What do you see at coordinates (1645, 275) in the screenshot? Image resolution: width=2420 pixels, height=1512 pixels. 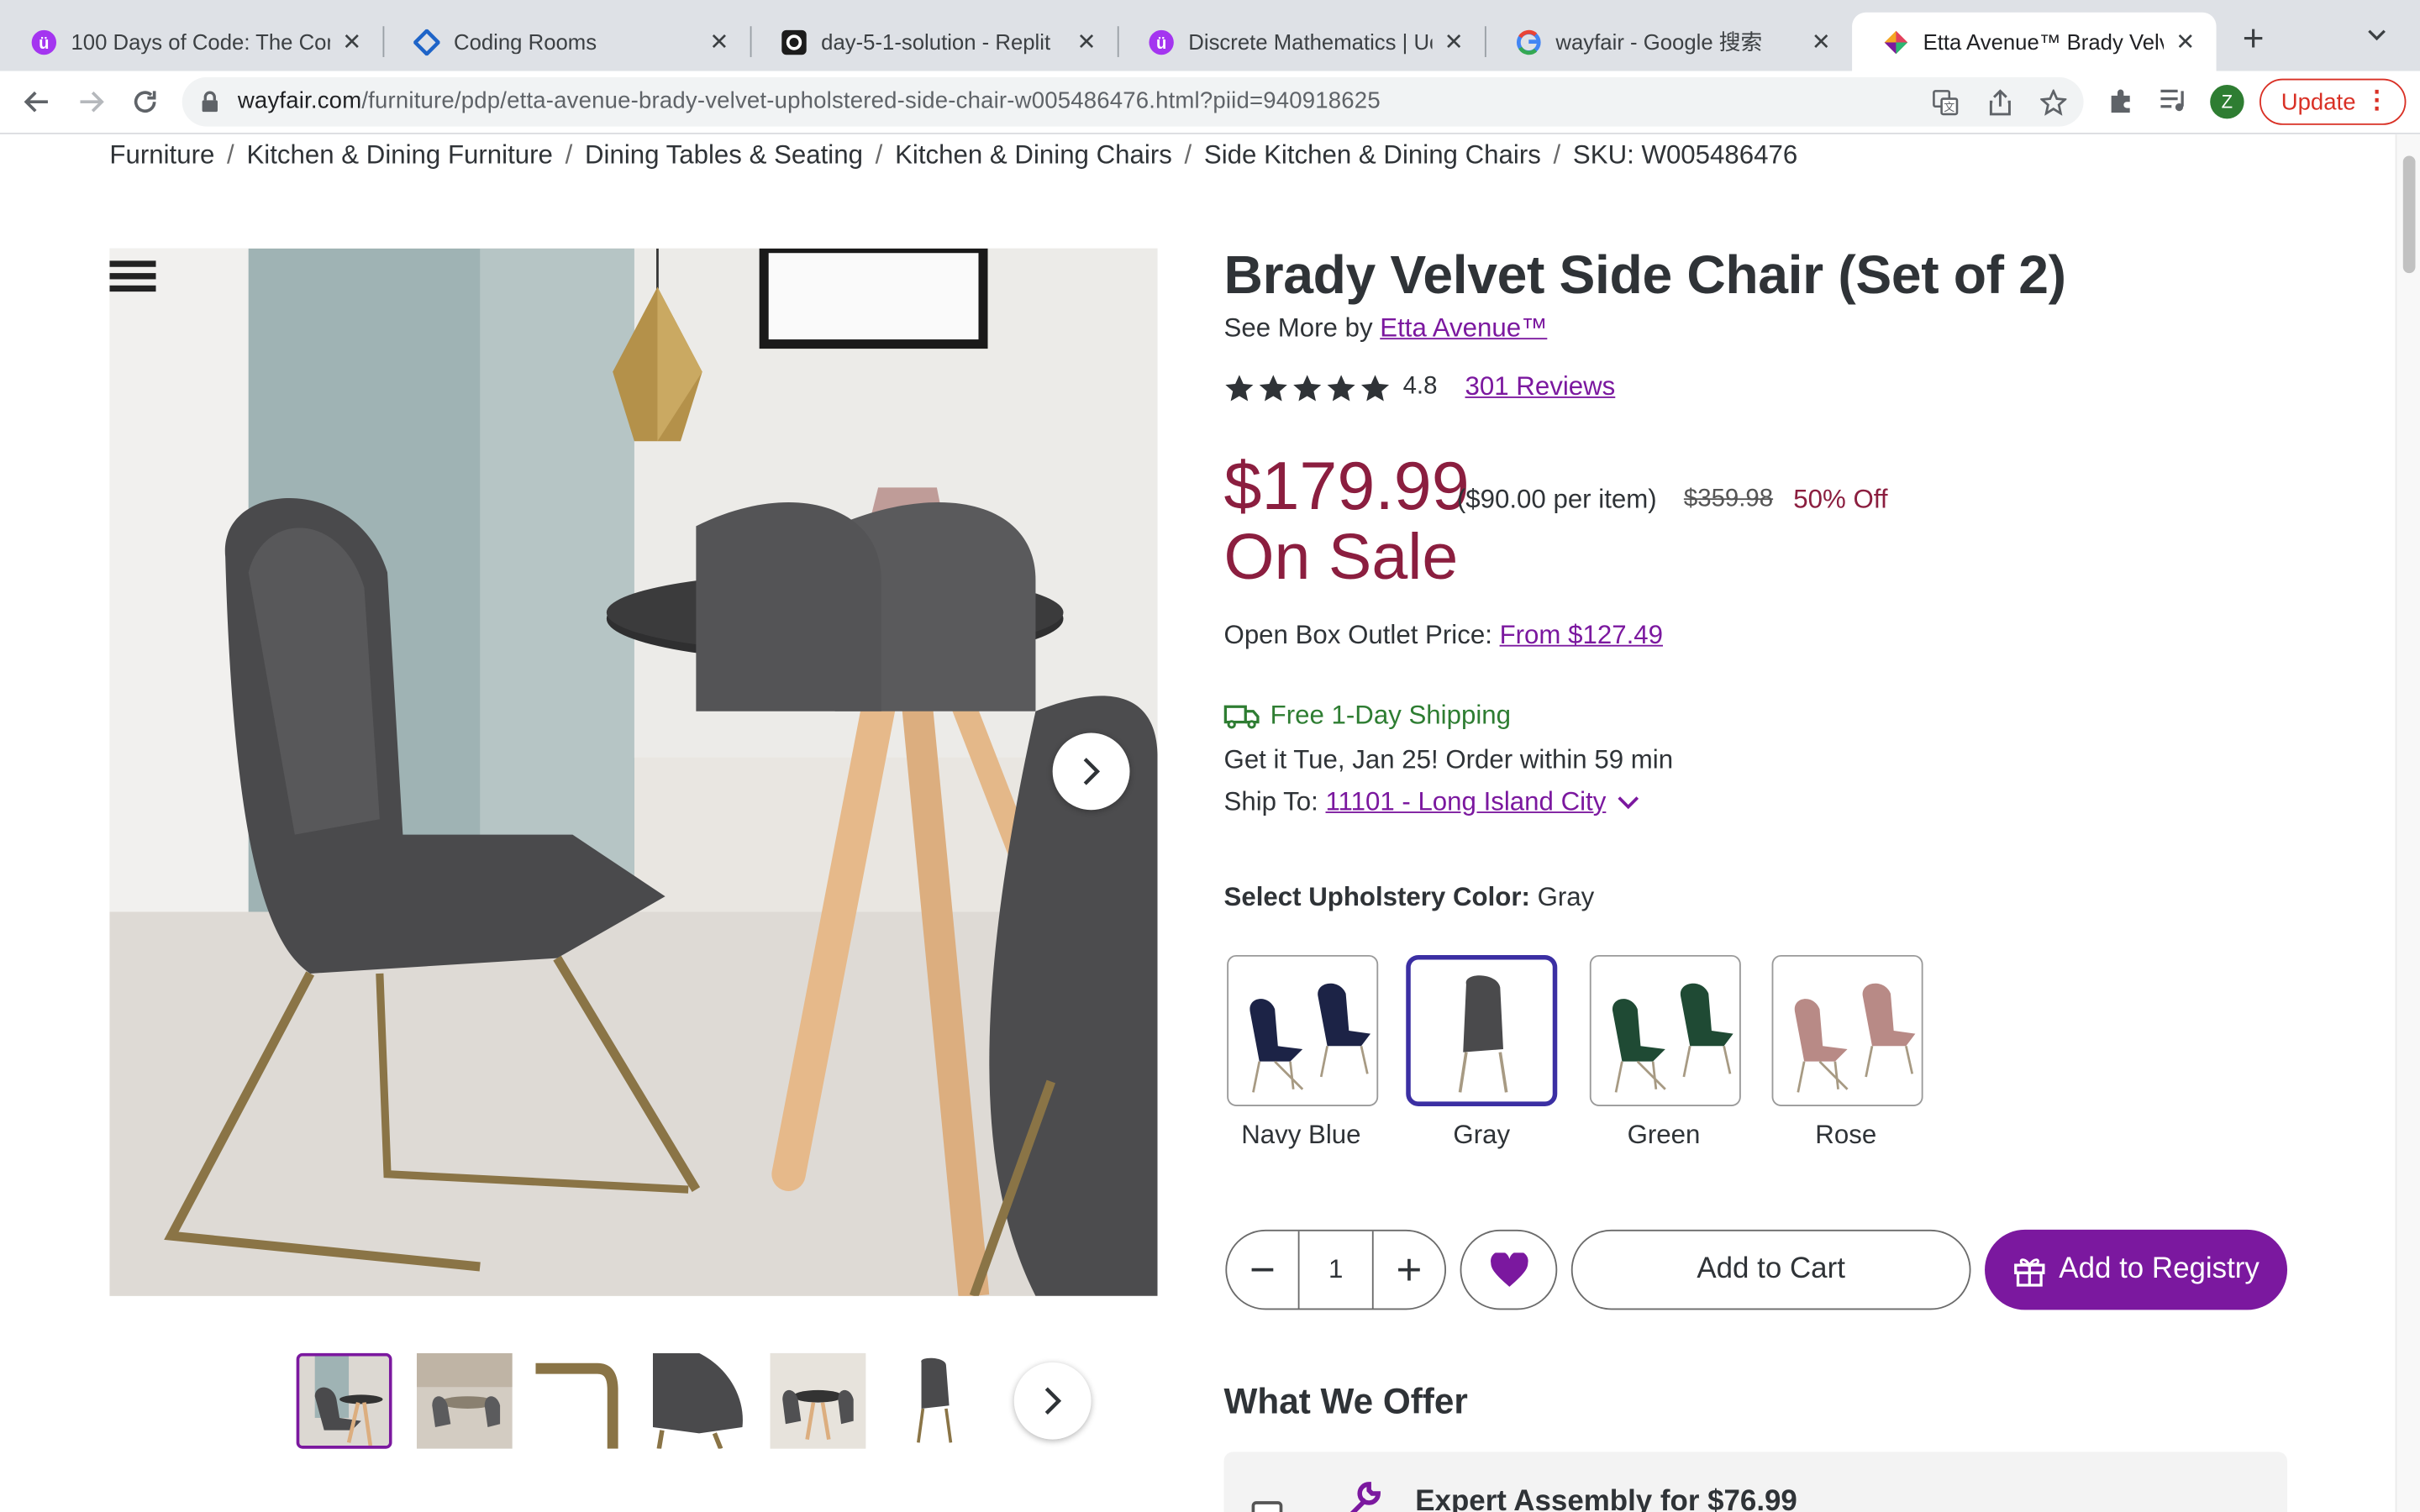 I see `product-title: Brady Velvet Side Chair (Set of 2)` at bounding box center [1645, 275].